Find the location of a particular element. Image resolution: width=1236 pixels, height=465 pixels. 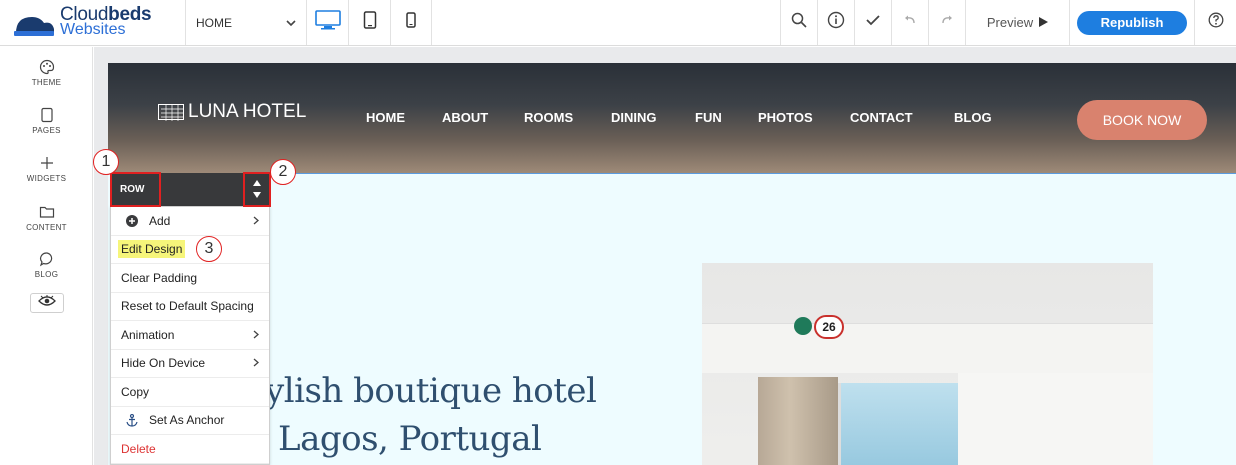

republish-wrapper: Republish is located at coordinates (1131, 22).